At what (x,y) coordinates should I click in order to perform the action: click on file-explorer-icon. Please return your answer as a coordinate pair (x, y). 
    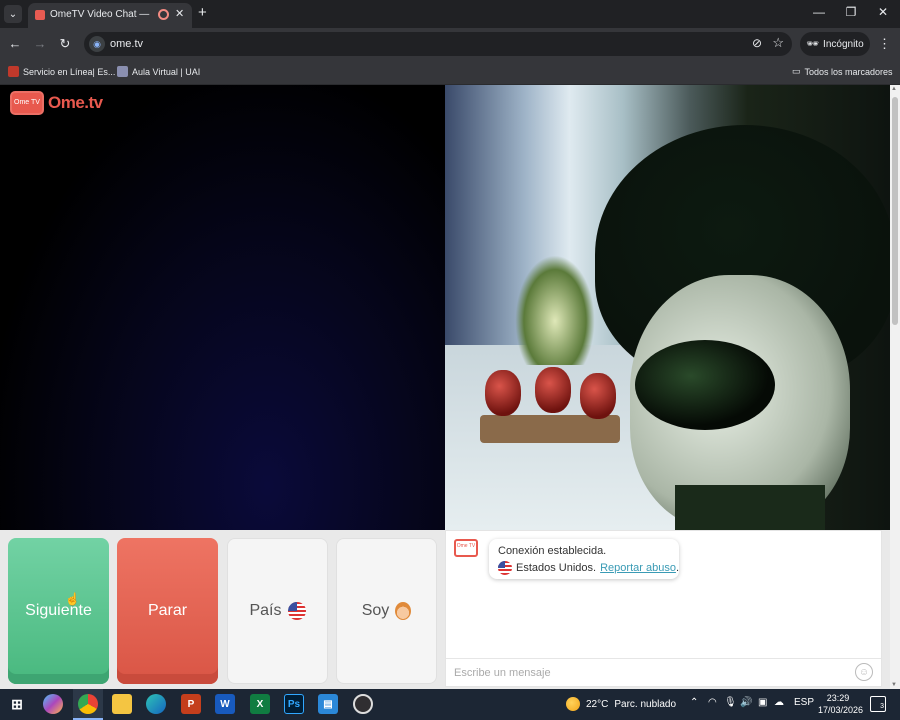
    Looking at the image, I should click on (122, 704).